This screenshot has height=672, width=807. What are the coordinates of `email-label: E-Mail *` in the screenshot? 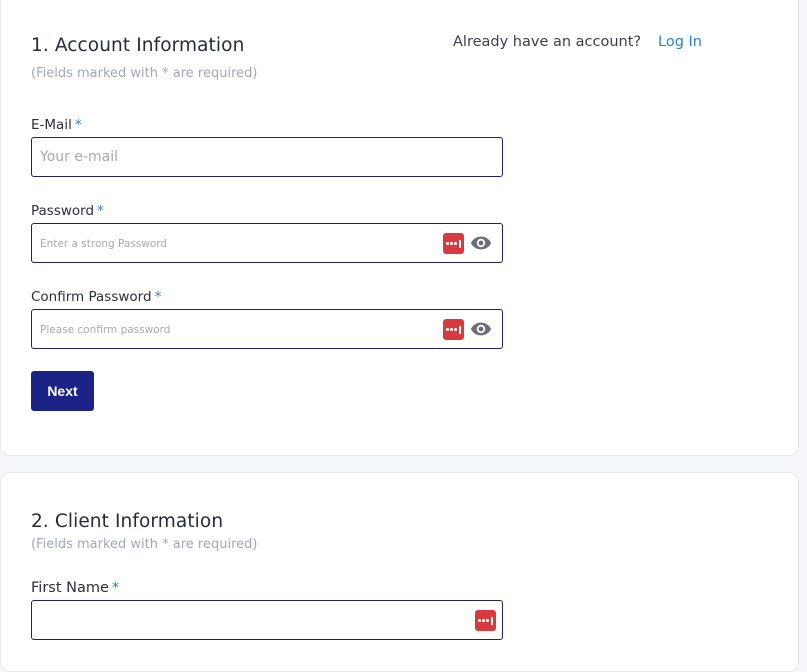 It's located at (56, 125).